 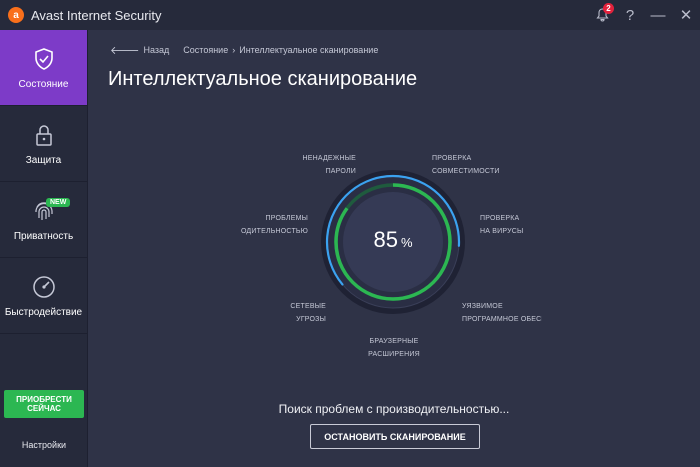 I want to click on avast-logo: a, so click(x=16, y=15).